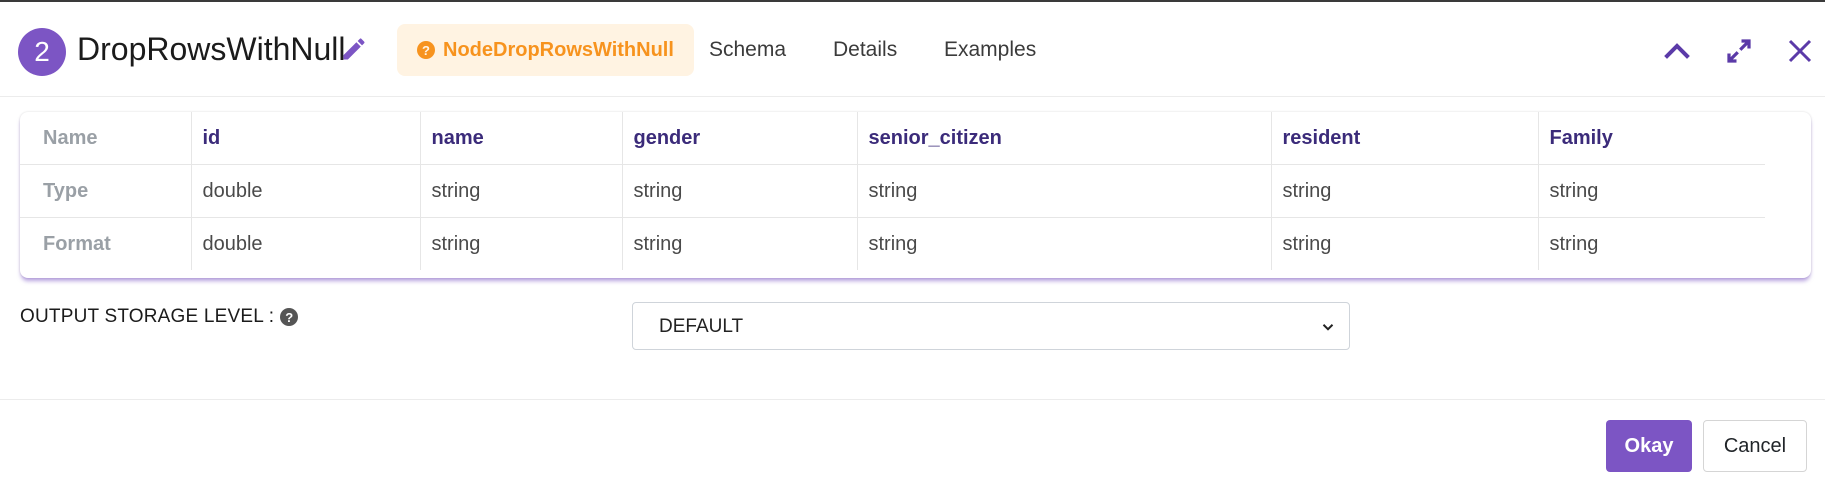 Image resolution: width=1825 pixels, height=490 pixels. Describe the element at coordinates (106, 138) in the screenshot. I see `row-header: Name` at that location.